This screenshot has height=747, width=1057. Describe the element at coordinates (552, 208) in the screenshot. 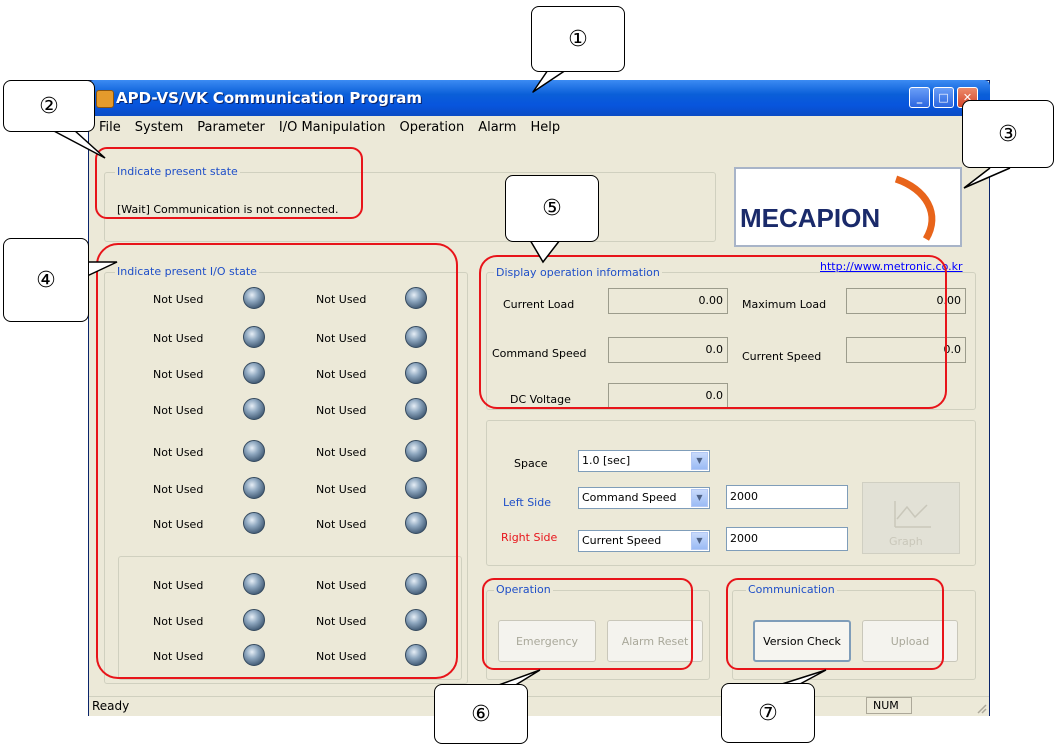

I see `callout-5: ⑤` at that location.